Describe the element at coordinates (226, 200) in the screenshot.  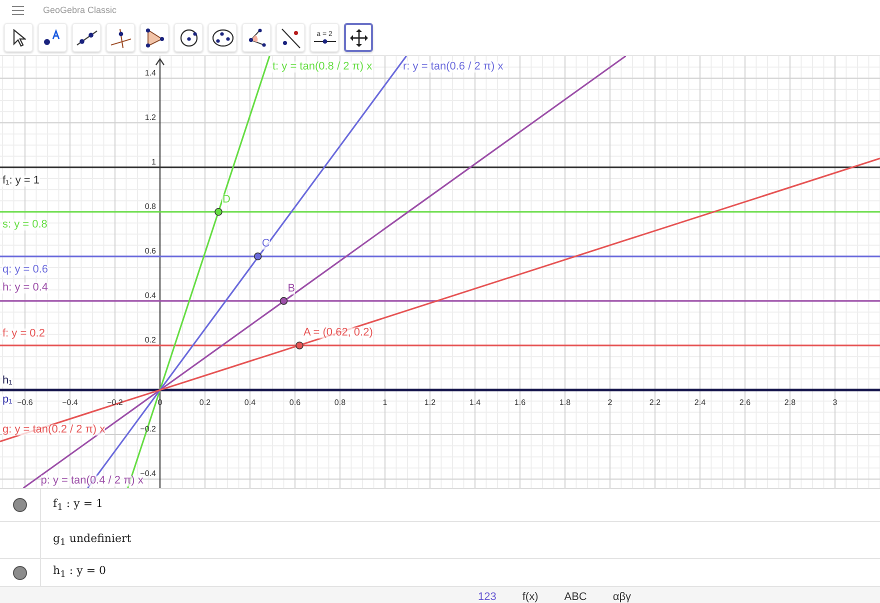
I see `point-label: D` at that location.